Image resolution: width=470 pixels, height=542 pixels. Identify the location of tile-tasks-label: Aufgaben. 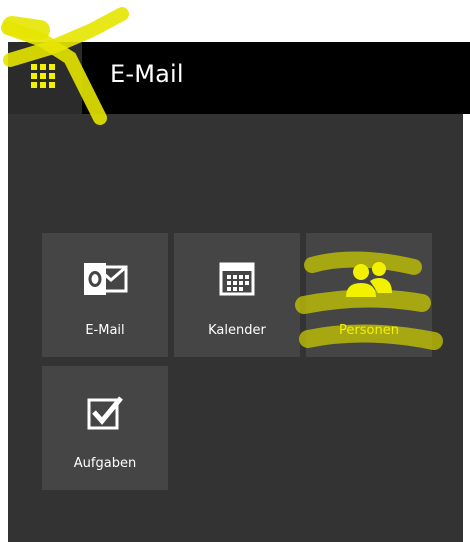
(105, 463).